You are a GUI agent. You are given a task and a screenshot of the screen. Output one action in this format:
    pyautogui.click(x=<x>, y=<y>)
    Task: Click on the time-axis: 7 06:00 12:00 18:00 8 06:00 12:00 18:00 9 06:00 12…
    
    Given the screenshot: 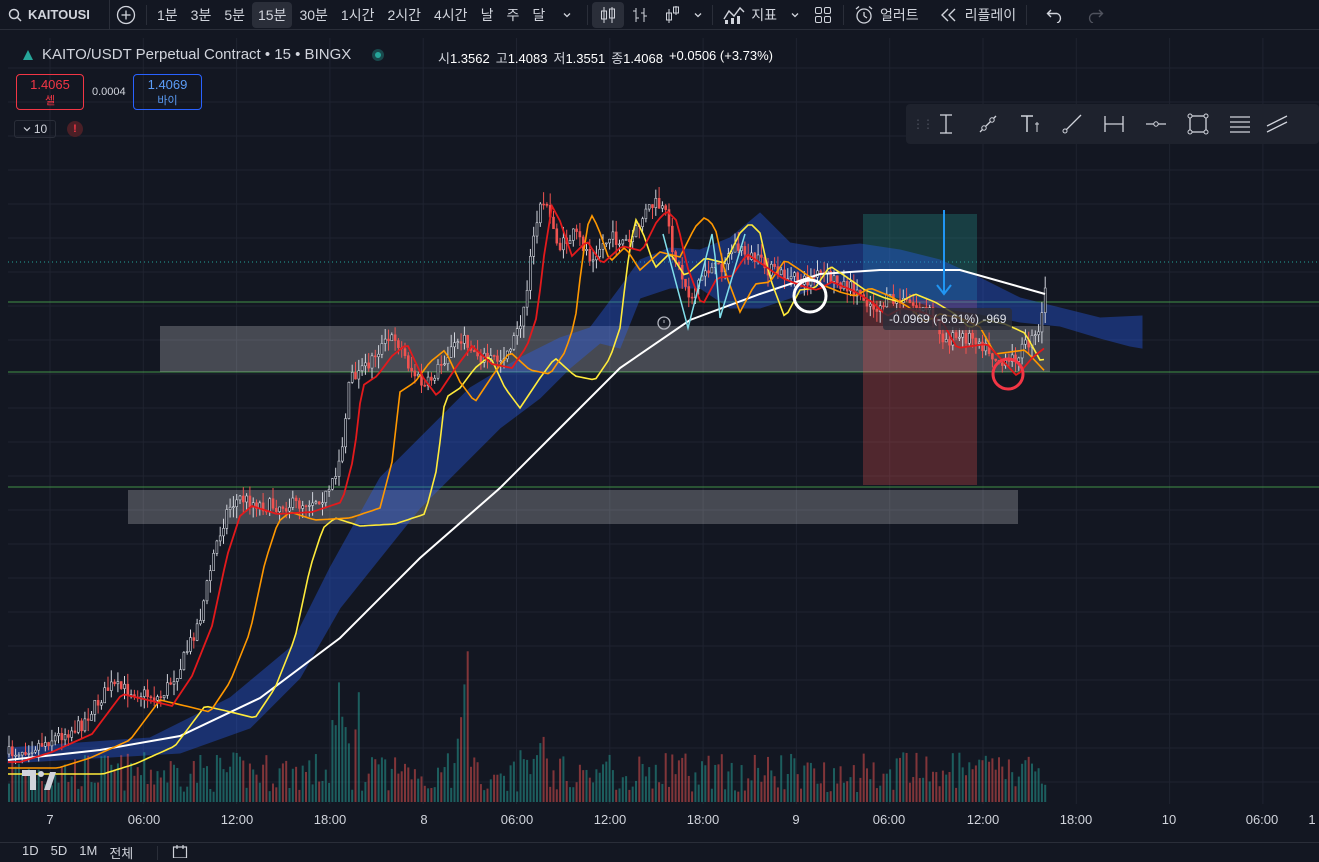 What is the action you would take?
    pyautogui.click(x=659, y=820)
    